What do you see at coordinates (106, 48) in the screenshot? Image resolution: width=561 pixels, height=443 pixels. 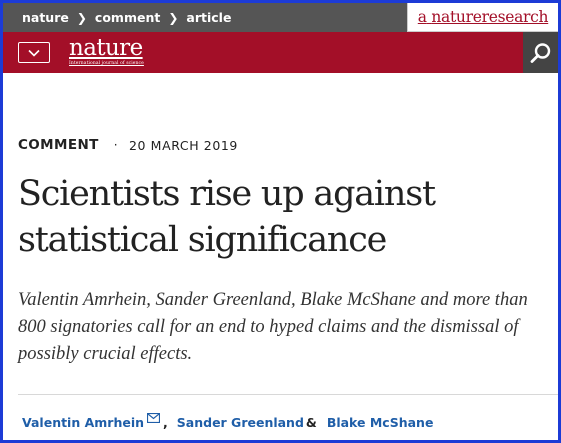 I see `logo-wordmark: nature` at bounding box center [106, 48].